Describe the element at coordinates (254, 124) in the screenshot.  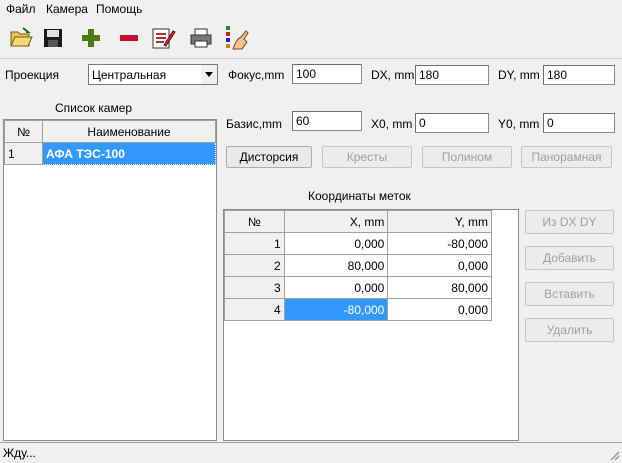
I see `basis-label: Базис,mm` at that location.